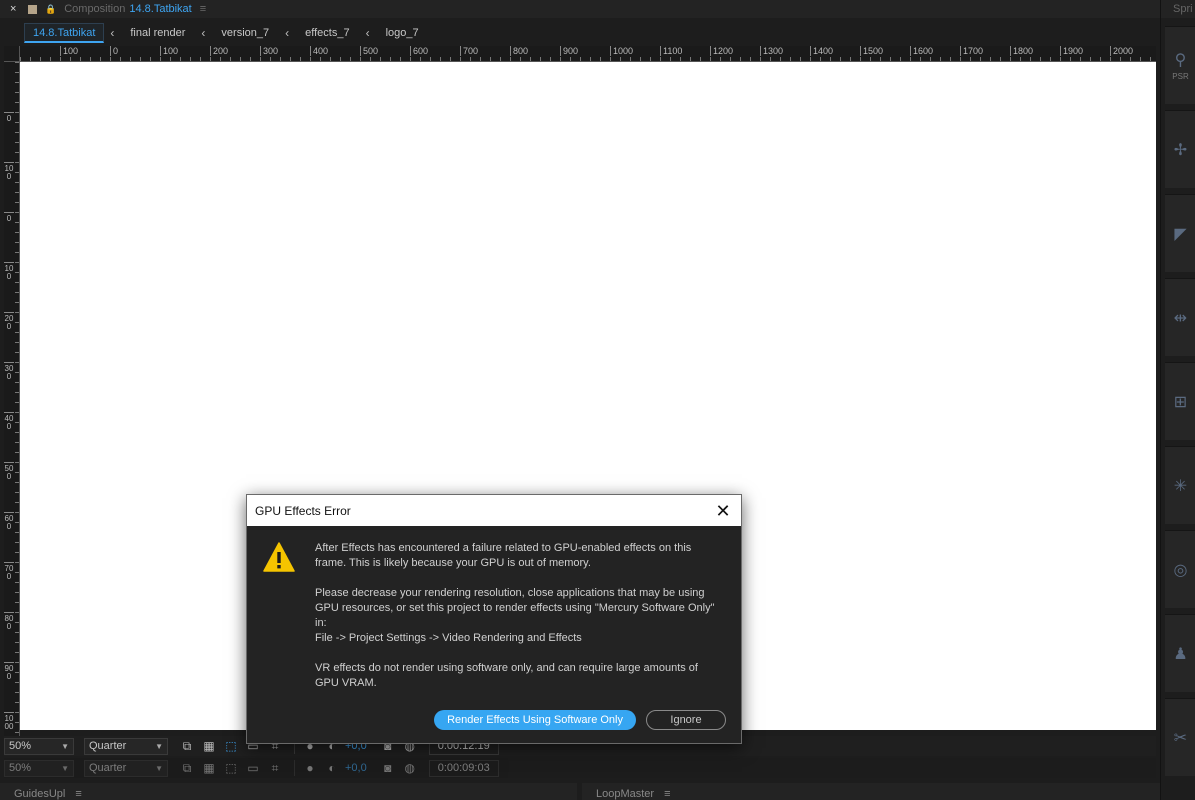 Image resolution: width=1195 pixels, height=800 pixels. I want to click on grid-guides-icon: ⌗, so click(275, 768).